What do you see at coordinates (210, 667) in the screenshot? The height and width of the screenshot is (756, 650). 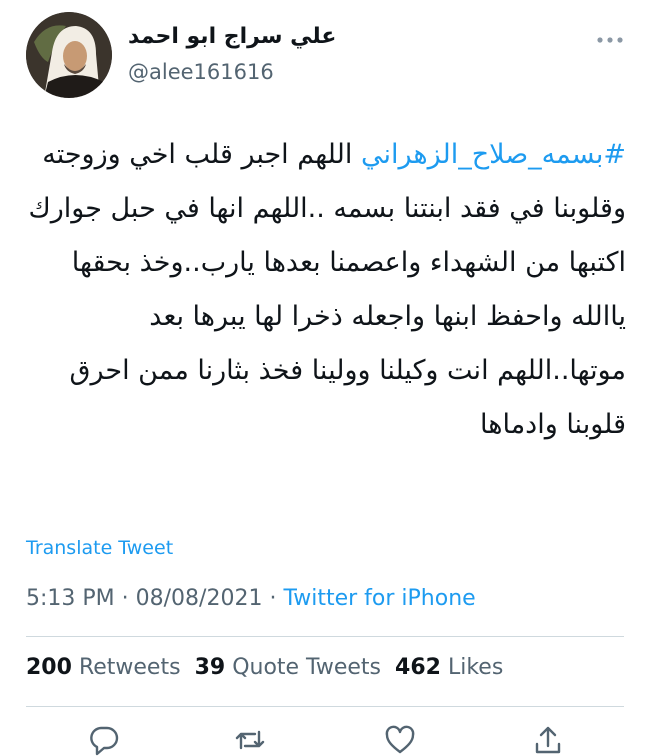 I see `quotes-count: 39` at bounding box center [210, 667].